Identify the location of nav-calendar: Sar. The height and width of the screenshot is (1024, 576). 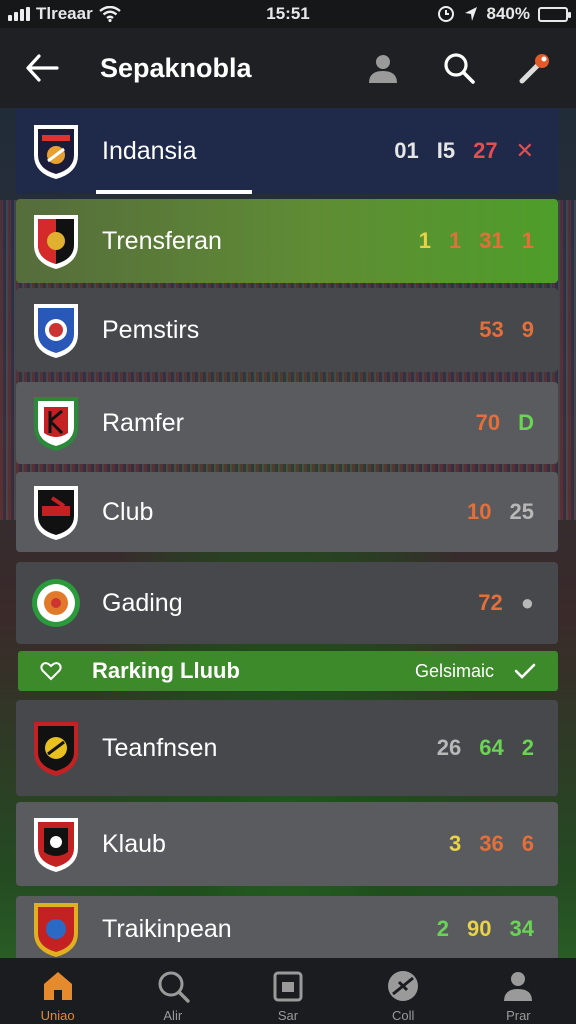
(288, 995).